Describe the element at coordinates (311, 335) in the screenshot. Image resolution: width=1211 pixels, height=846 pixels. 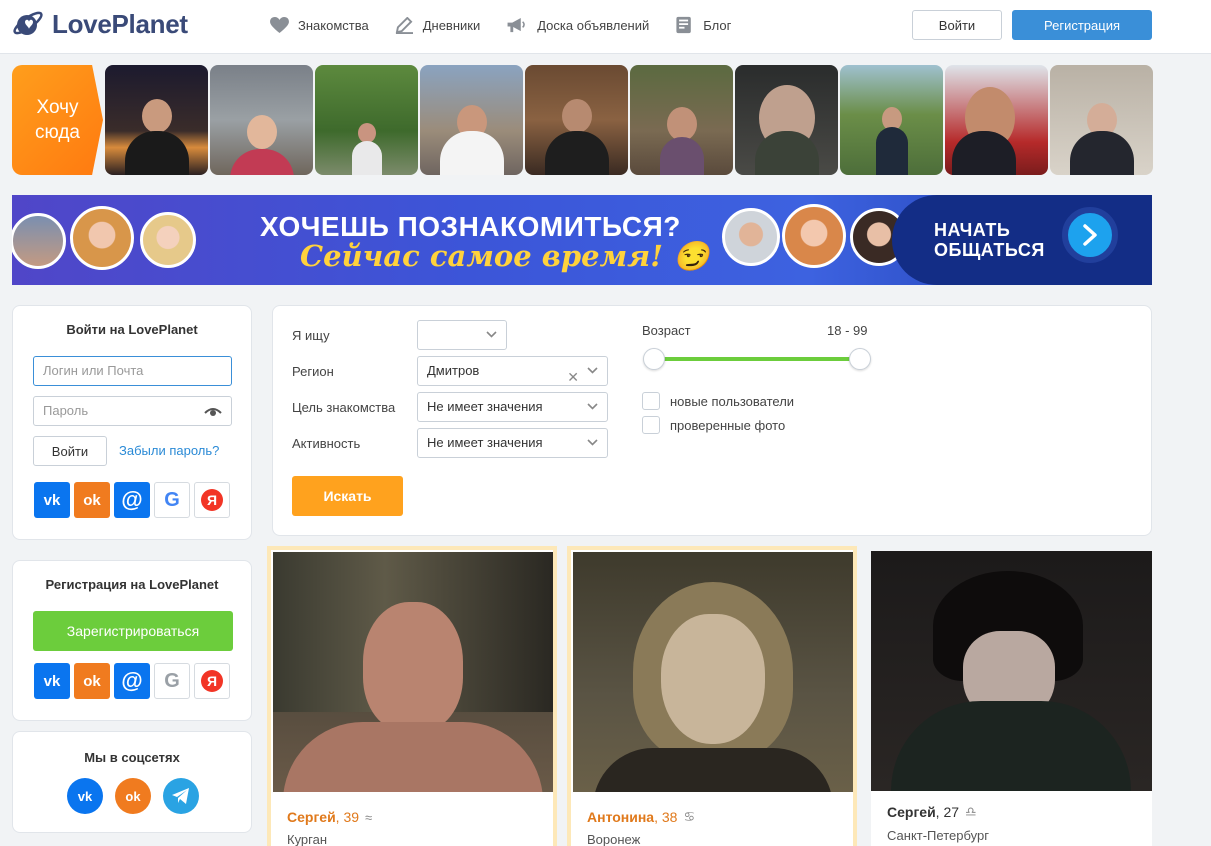
I see `seeking-label: Я ищу` at that location.